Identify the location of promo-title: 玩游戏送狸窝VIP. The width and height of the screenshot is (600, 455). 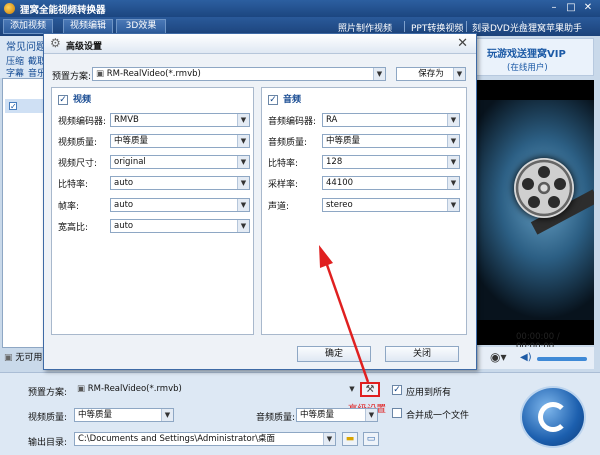
(526, 54).